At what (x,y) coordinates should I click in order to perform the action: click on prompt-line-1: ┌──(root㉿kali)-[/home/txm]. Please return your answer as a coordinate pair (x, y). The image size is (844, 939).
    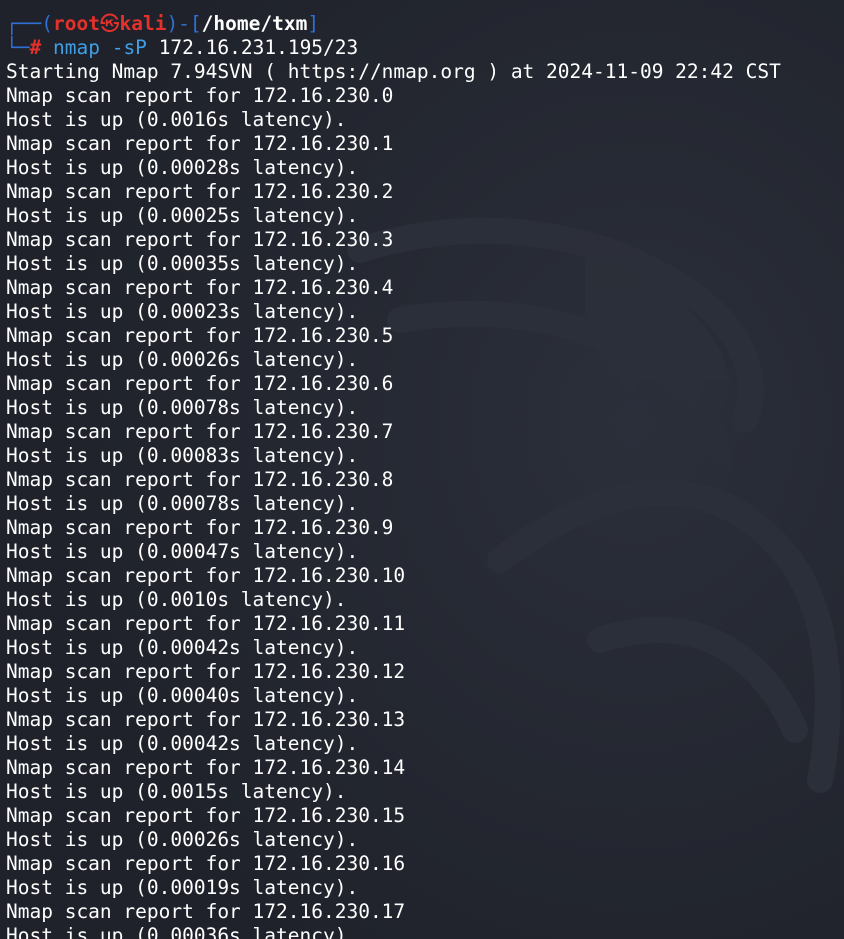
    Looking at the image, I should click on (163, 23).